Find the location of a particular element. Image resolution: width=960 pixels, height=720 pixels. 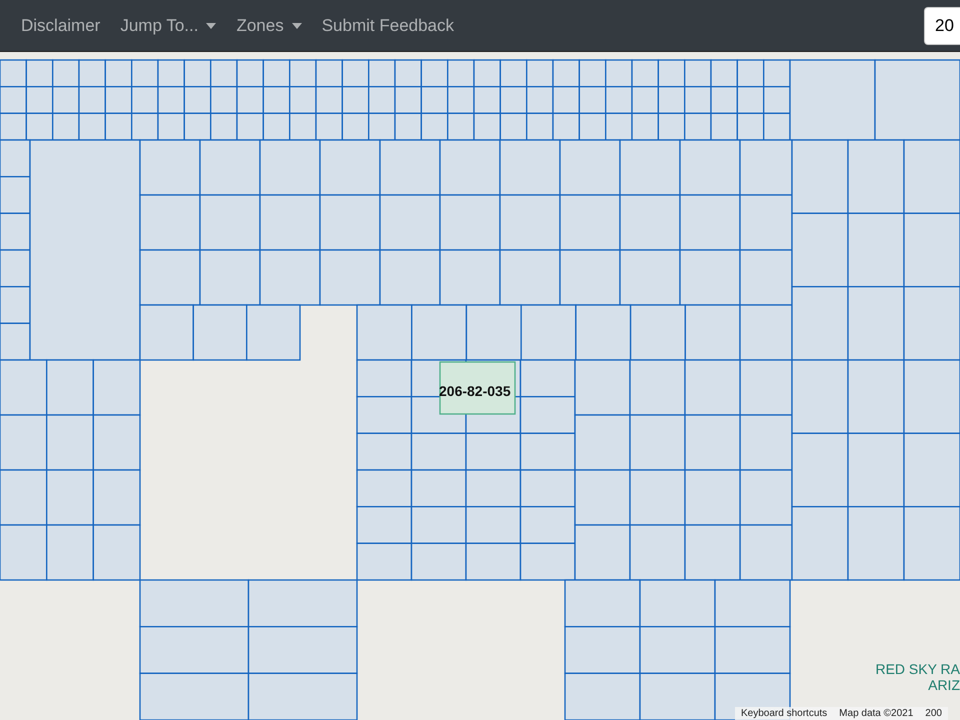

map-attribution: 200 is located at coordinates (933, 713).